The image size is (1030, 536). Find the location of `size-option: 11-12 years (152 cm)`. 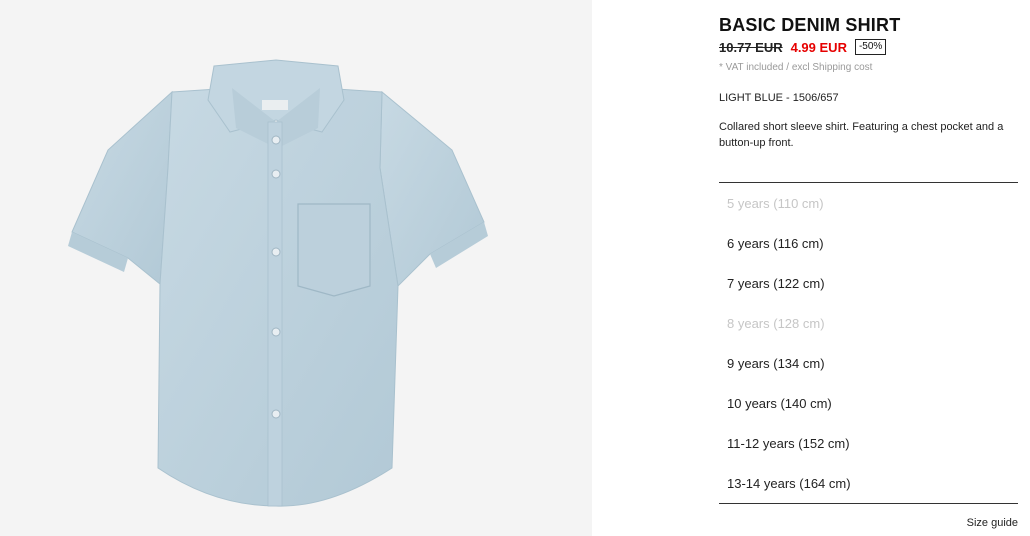

size-option: 11-12 years (152 cm) is located at coordinates (868, 443).